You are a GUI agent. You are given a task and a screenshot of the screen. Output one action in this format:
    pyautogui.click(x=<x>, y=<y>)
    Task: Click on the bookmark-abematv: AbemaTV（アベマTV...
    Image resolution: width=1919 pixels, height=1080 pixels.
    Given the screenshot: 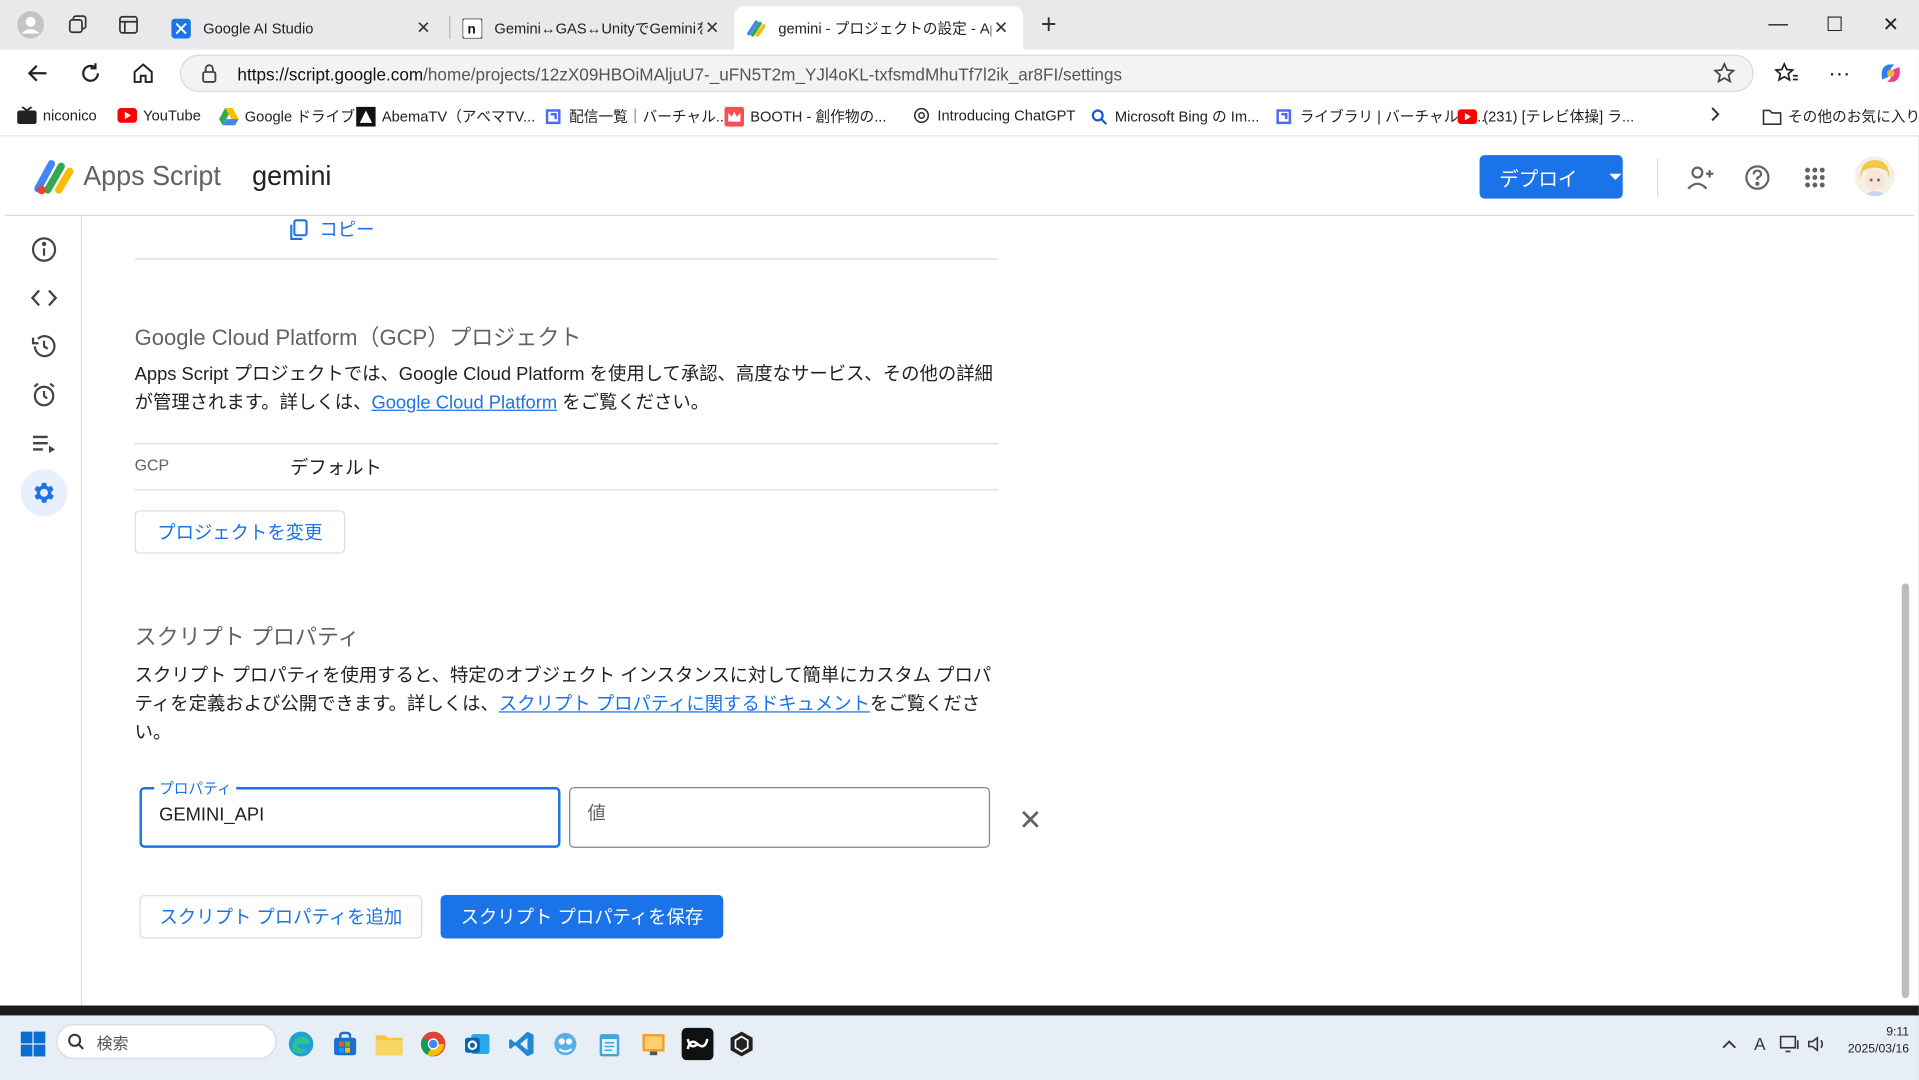 What is the action you would take?
    pyautogui.click(x=445, y=116)
    